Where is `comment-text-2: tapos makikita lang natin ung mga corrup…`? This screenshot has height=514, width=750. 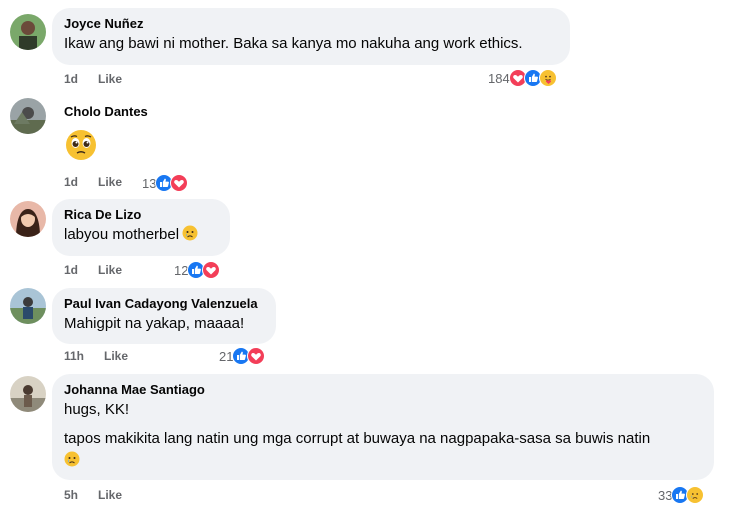 comment-text-2: tapos makikita lang natin ung mga corrup… is located at coordinates (357, 438).